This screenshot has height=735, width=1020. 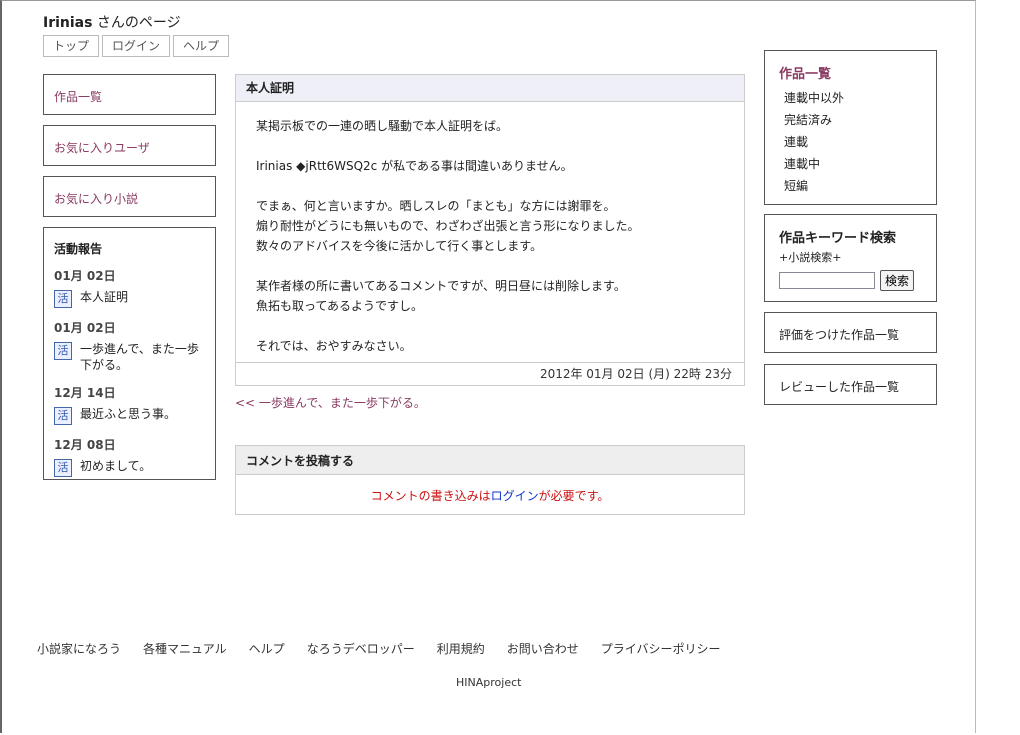 I want to click on post-line: それでは、おやすみなさい。, so click(x=334, y=346).